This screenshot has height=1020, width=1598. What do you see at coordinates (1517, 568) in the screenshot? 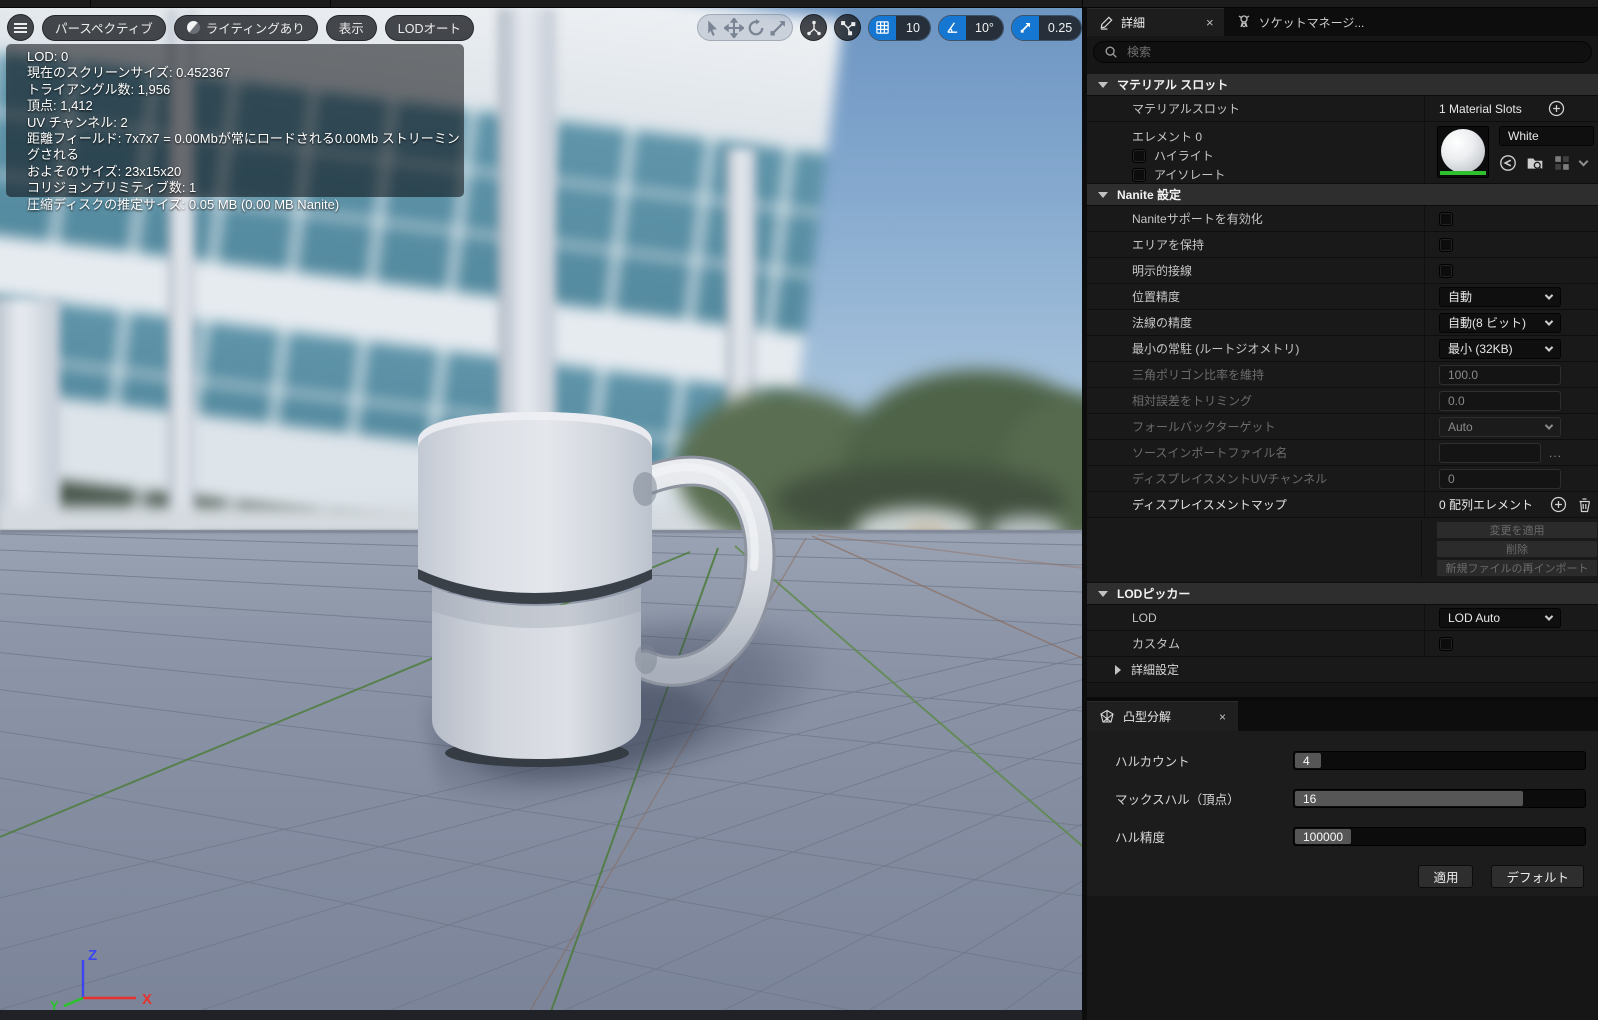
I see `reimport-new-file-button: 新規ファイルの再インポート` at bounding box center [1517, 568].